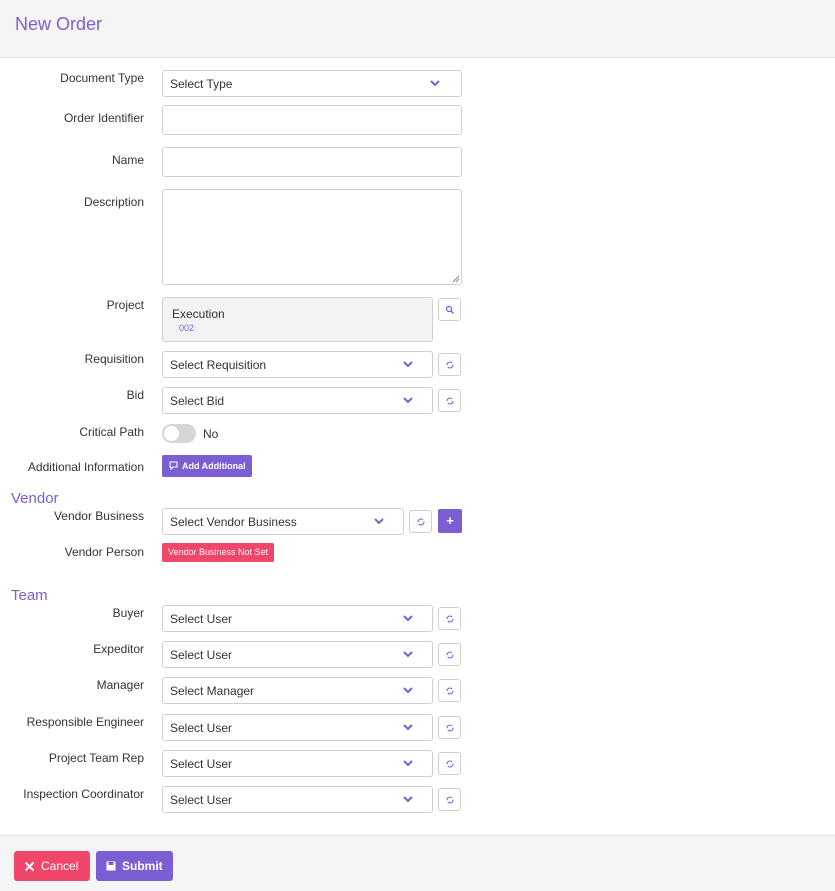  I want to click on add-additional-button: Add Additional, so click(207, 466).